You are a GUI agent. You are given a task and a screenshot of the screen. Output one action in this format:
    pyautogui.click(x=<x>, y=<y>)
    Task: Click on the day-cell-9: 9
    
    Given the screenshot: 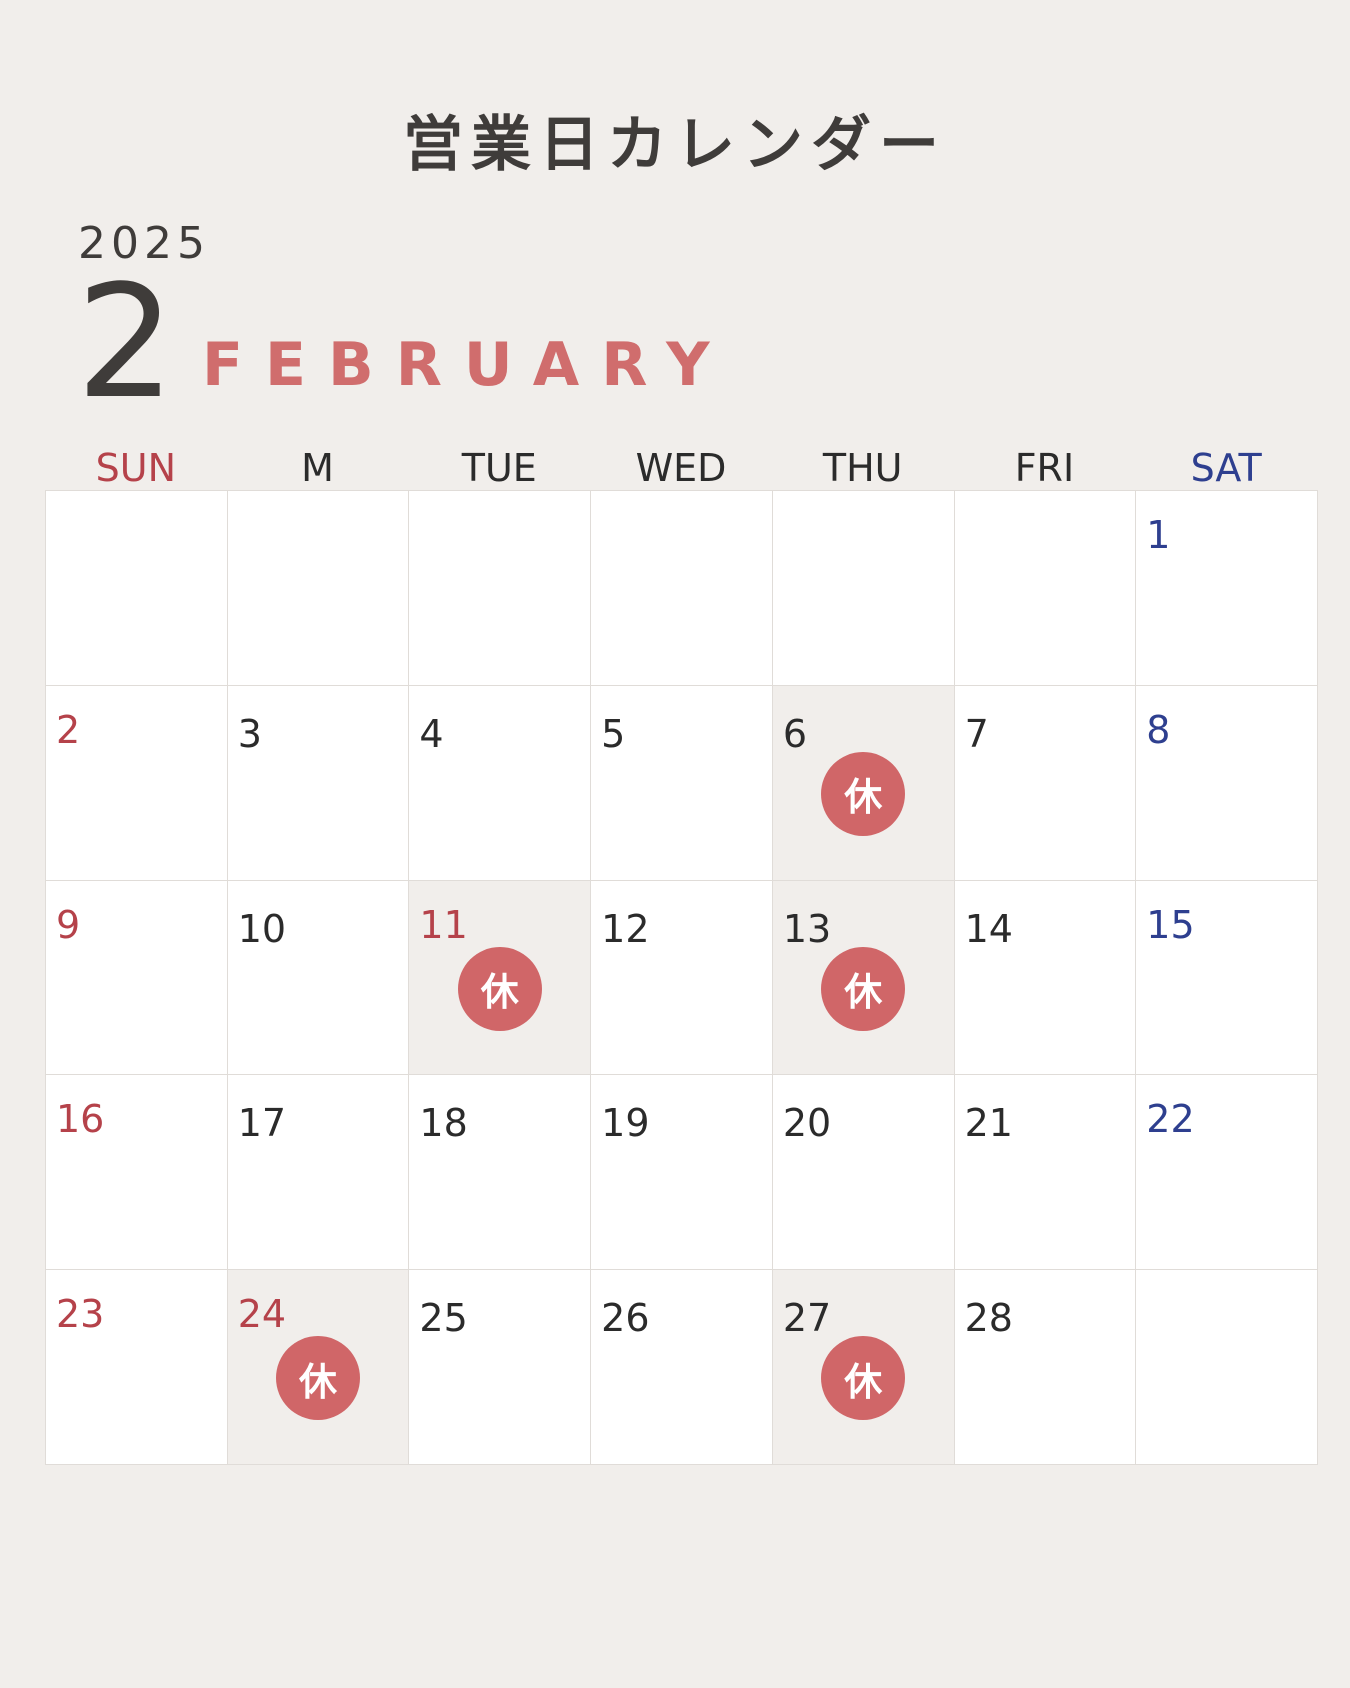 What is the action you would take?
    pyautogui.click(x=137, y=978)
    